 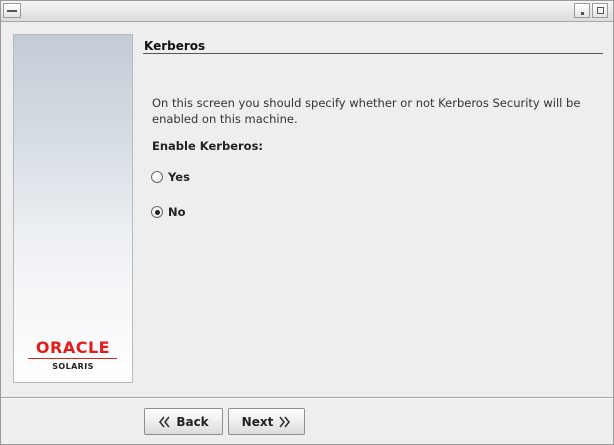 I want to click on radio-option-yes: Yes, so click(x=170, y=177).